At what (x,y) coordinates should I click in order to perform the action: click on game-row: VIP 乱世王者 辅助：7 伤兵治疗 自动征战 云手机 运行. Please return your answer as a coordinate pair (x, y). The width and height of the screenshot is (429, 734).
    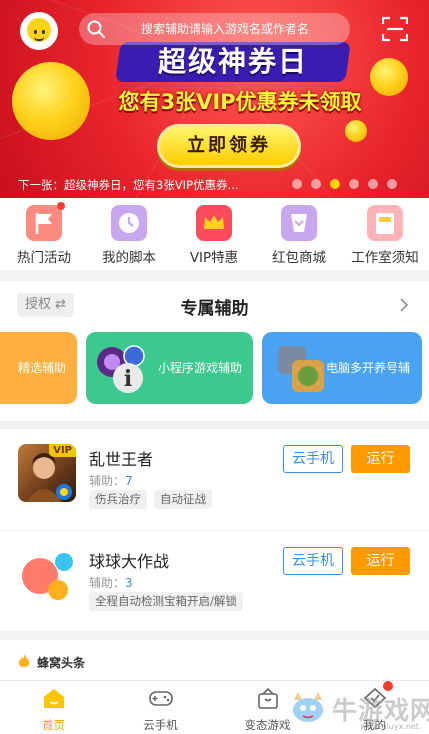
    Looking at the image, I should click on (214, 479).